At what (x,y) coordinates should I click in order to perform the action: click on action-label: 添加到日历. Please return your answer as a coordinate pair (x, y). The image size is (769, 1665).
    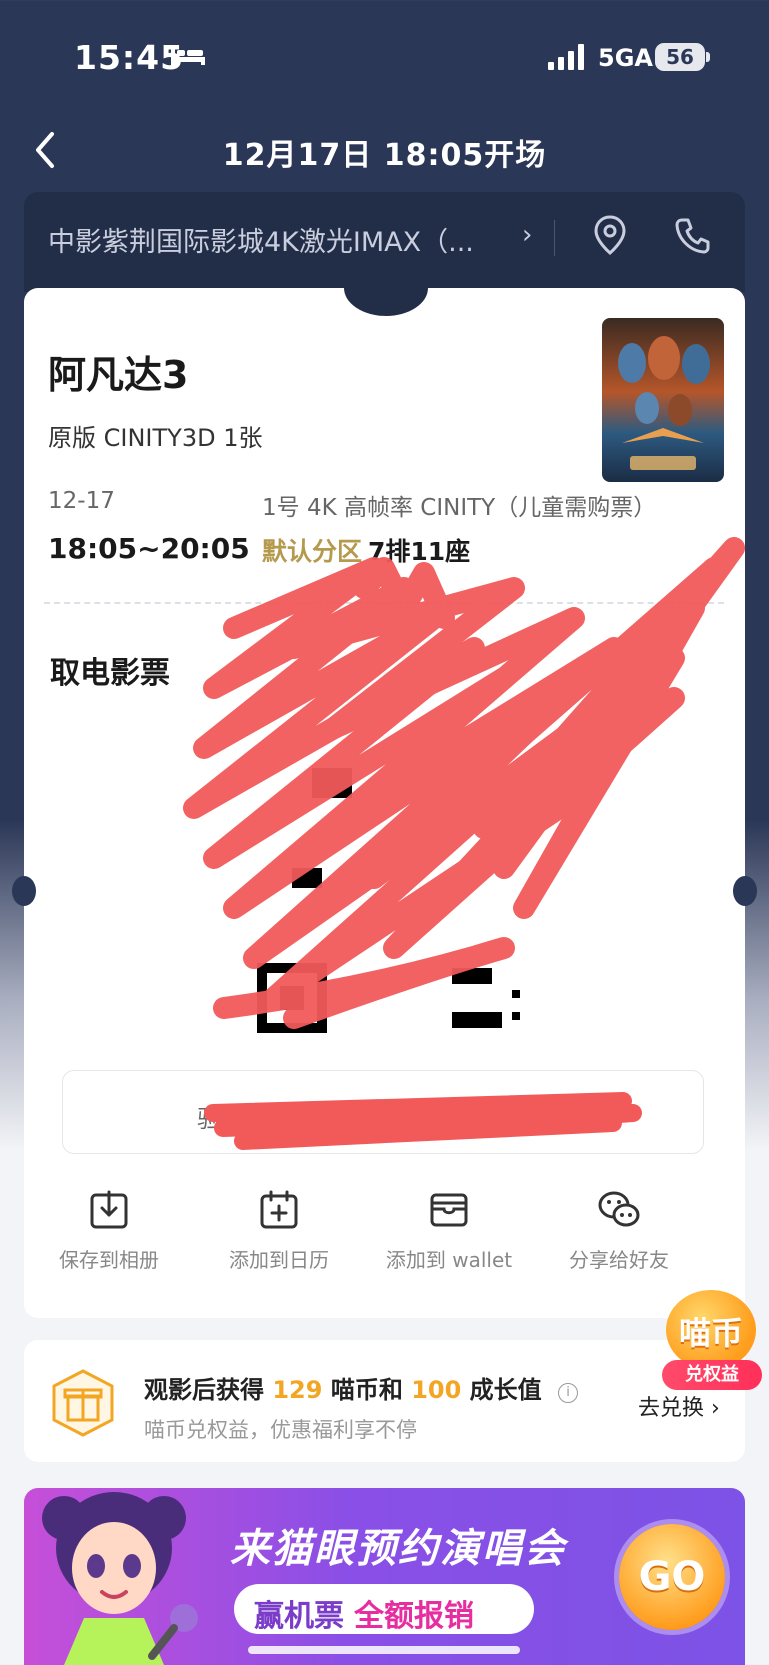
    Looking at the image, I should click on (279, 1260).